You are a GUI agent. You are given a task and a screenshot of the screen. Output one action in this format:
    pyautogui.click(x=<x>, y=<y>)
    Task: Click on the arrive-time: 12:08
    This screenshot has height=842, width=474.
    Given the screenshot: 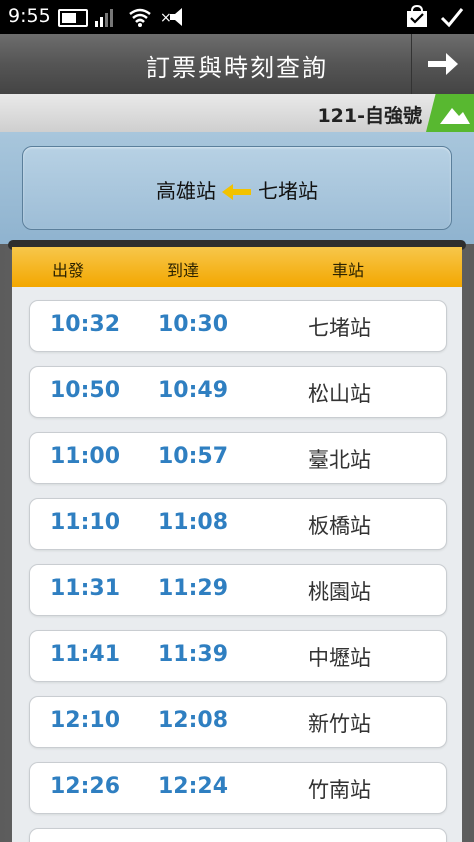 What is the action you would take?
    pyautogui.click(x=193, y=720)
    